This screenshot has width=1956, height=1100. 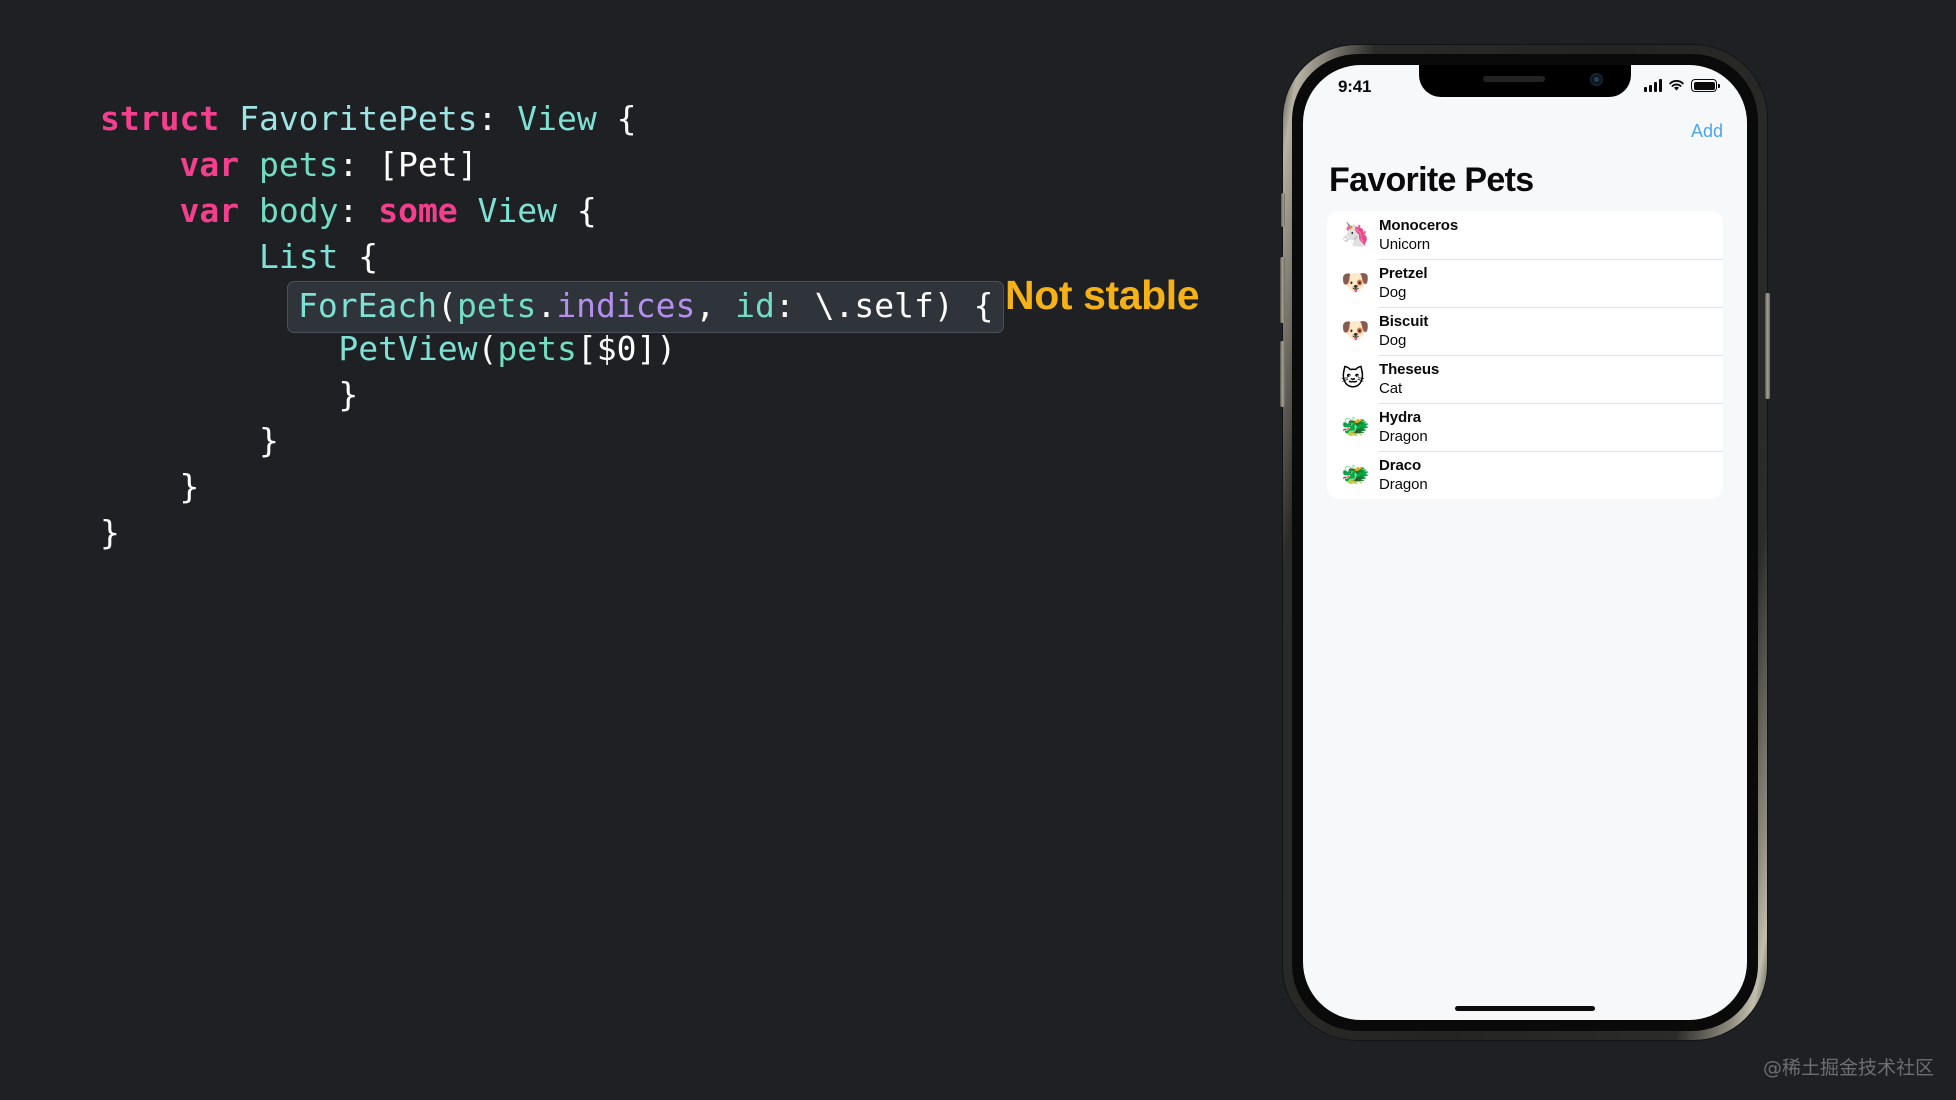 What do you see at coordinates (715, 305) in the screenshot?
I see `code-token: ,` at bounding box center [715, 305].